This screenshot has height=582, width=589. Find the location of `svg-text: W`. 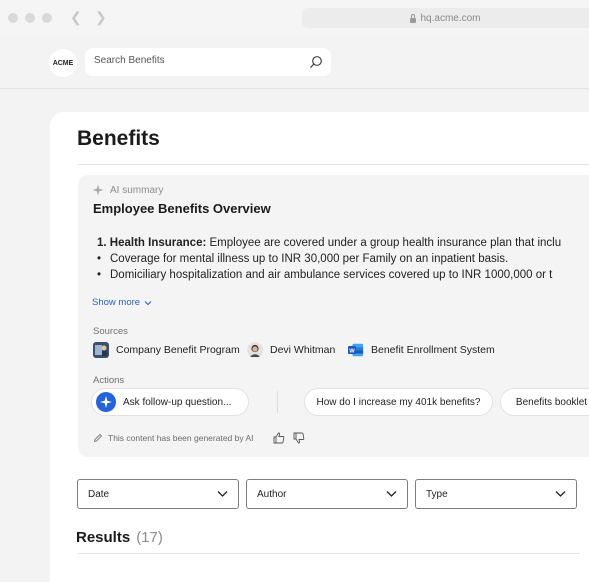

svg-text: W is located at coordinates (352, 351).